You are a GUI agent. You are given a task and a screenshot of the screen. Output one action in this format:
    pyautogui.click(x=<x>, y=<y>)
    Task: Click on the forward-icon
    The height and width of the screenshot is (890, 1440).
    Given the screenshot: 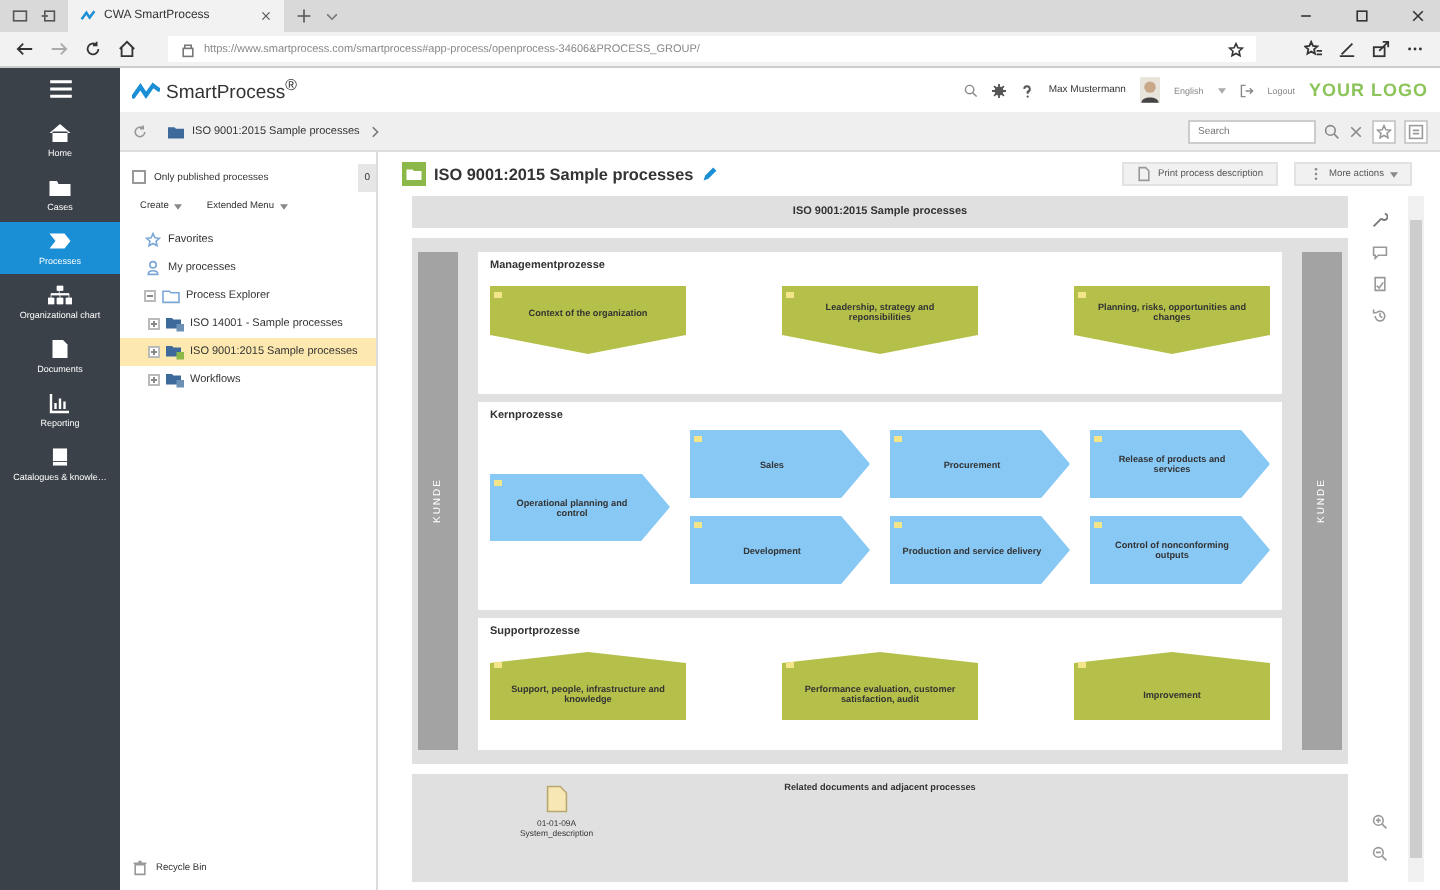 What is the action you would take?
    pyautogui.click(x=59, y=49)
    